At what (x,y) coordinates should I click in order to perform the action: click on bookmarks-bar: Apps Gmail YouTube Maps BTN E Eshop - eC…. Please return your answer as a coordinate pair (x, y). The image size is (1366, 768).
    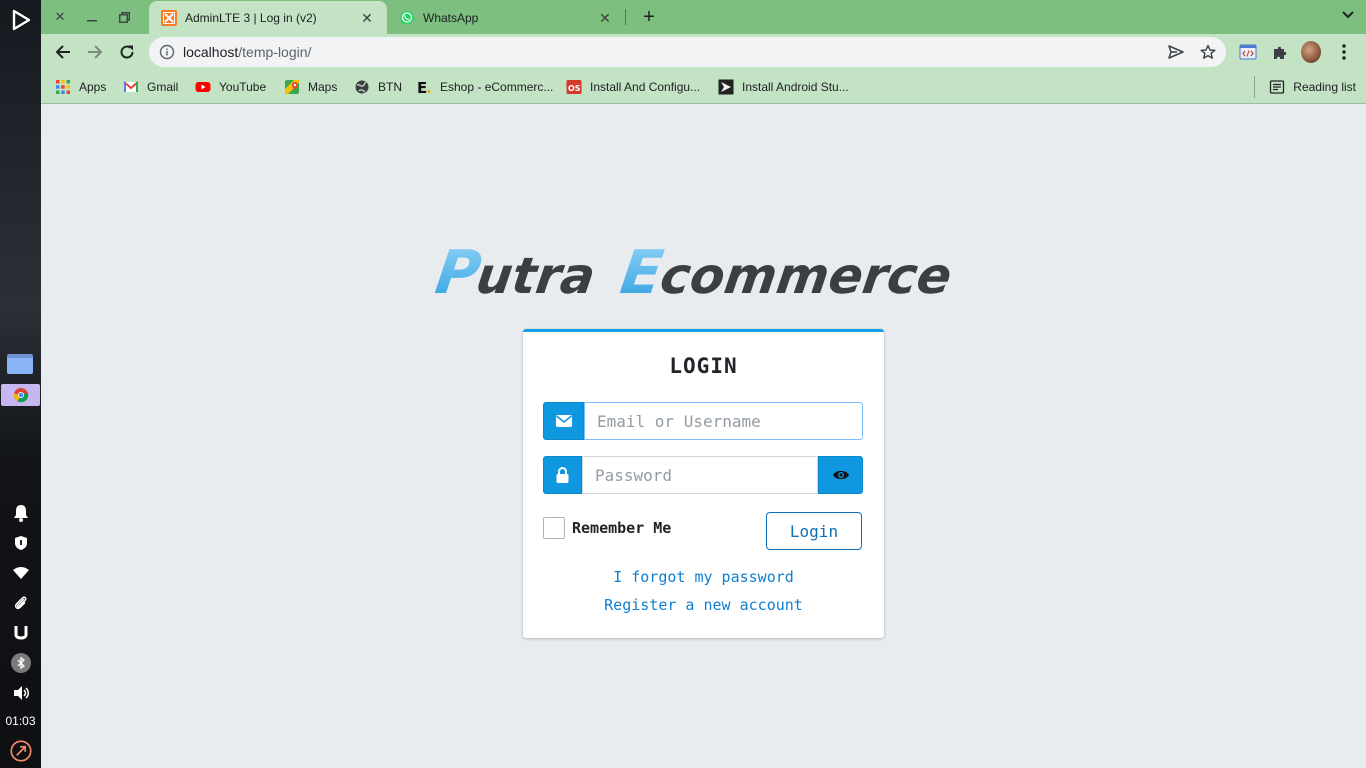
    Looking at the image, I should click on (703, 87).